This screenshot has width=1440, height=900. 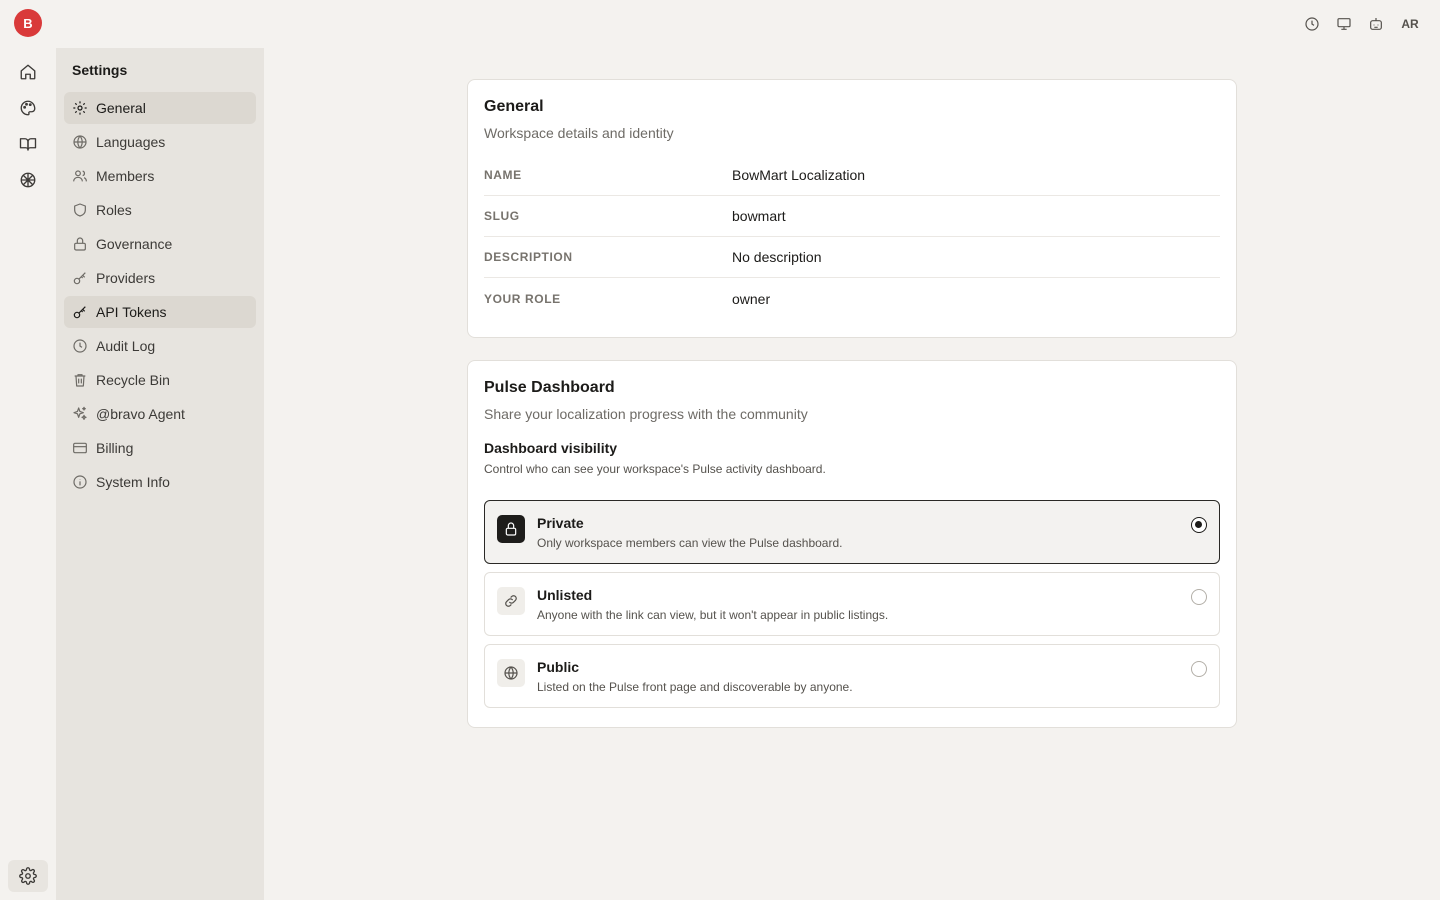 I want to click on detail-key: NAME, so click(x=503, y=175).